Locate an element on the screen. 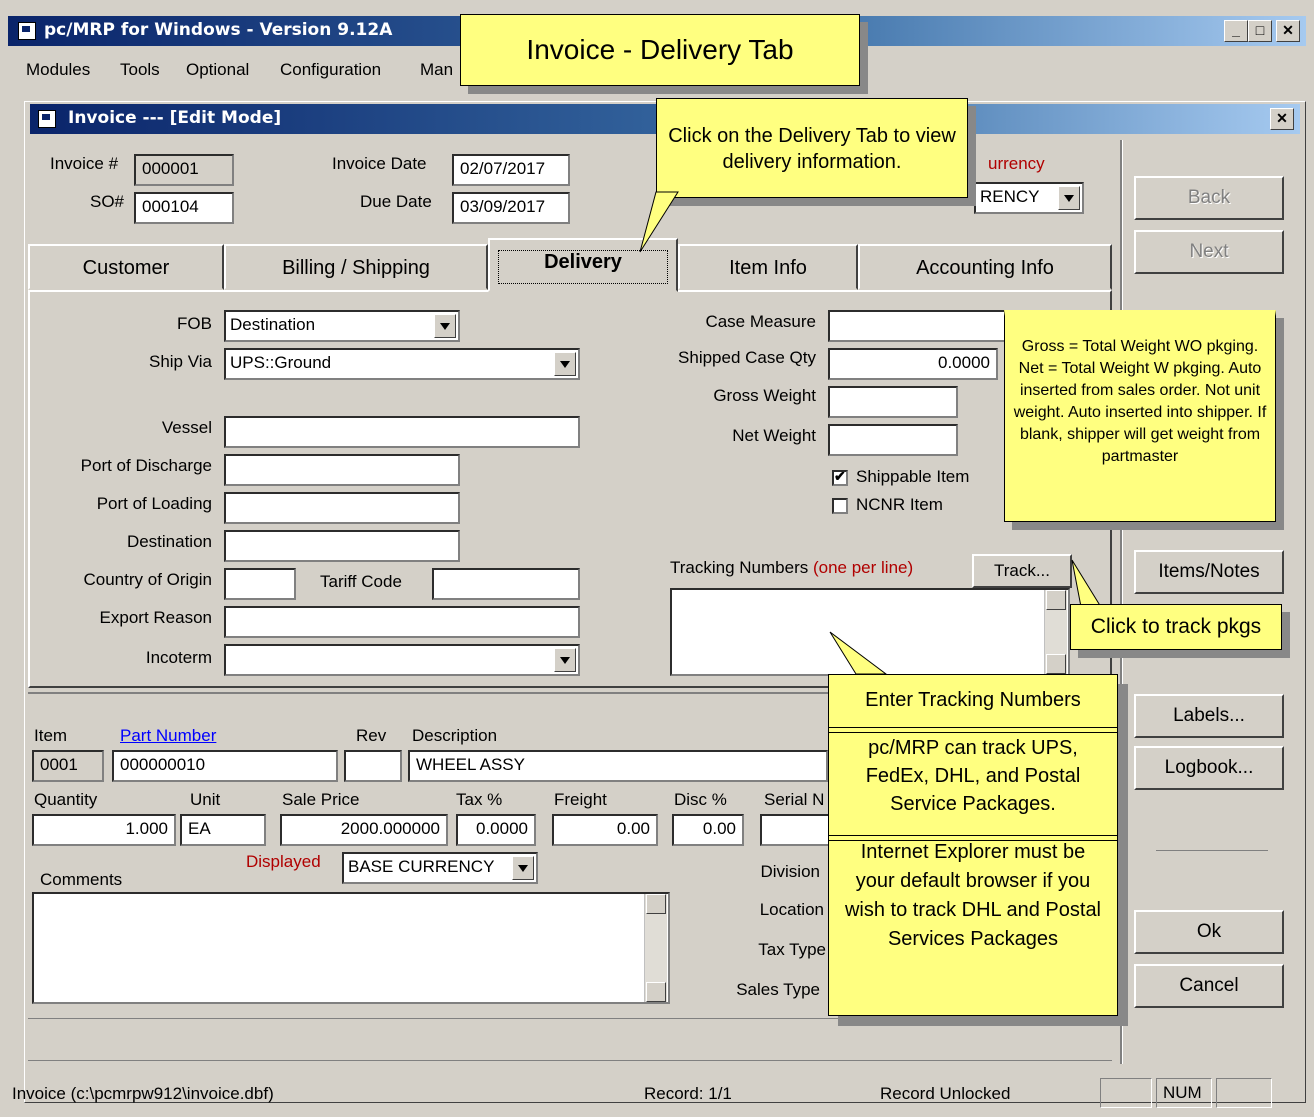  quantity-field: 1.000 is located at coordinates (104, 830).